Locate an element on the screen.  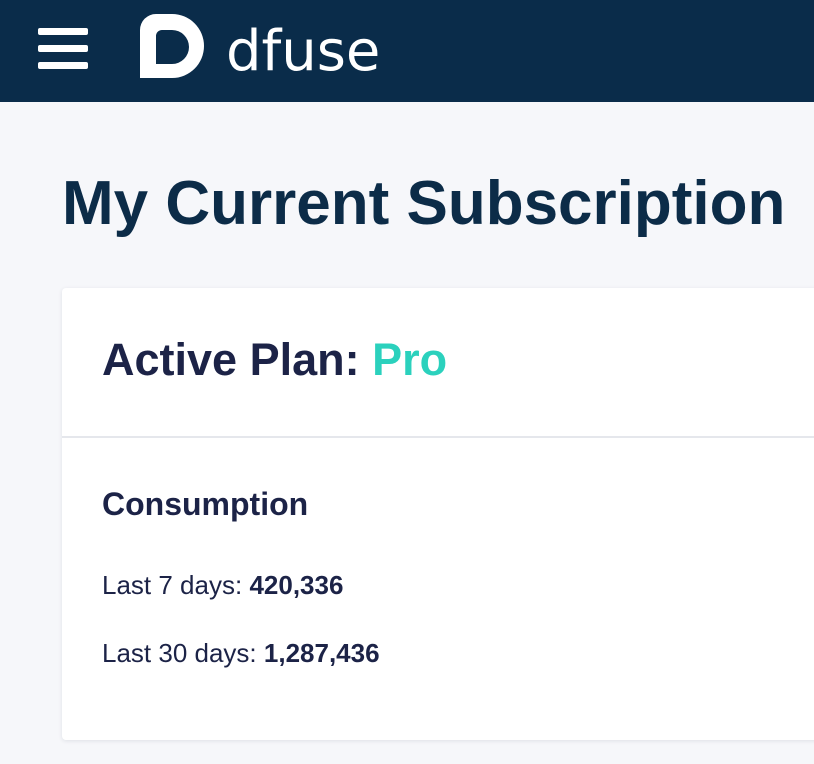
consumption-title: Consumption is located at coordinates (205, 504).